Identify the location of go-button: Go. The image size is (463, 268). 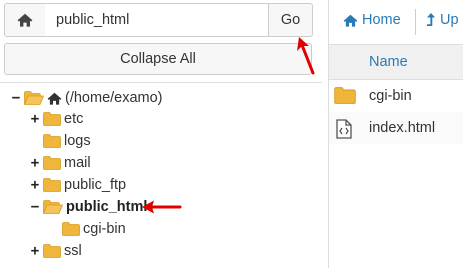
(290, 20).